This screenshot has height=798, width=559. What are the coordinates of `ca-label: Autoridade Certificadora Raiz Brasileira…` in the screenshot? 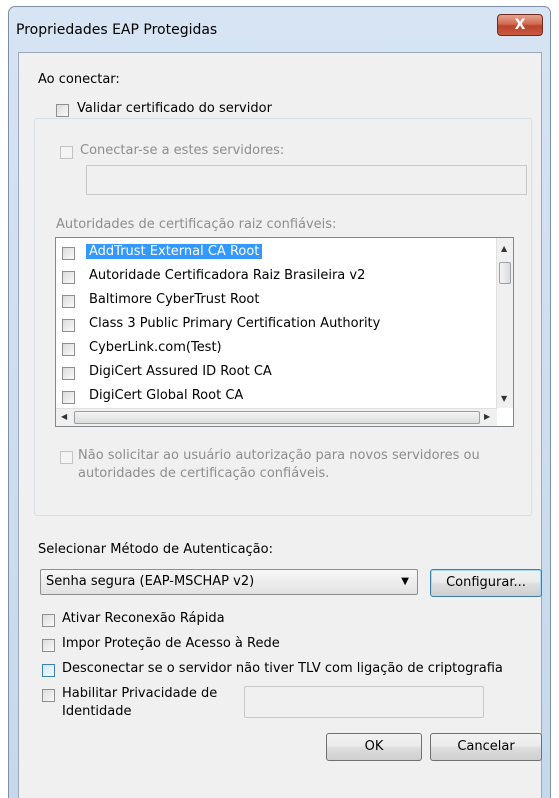 It's located at (227, 275).